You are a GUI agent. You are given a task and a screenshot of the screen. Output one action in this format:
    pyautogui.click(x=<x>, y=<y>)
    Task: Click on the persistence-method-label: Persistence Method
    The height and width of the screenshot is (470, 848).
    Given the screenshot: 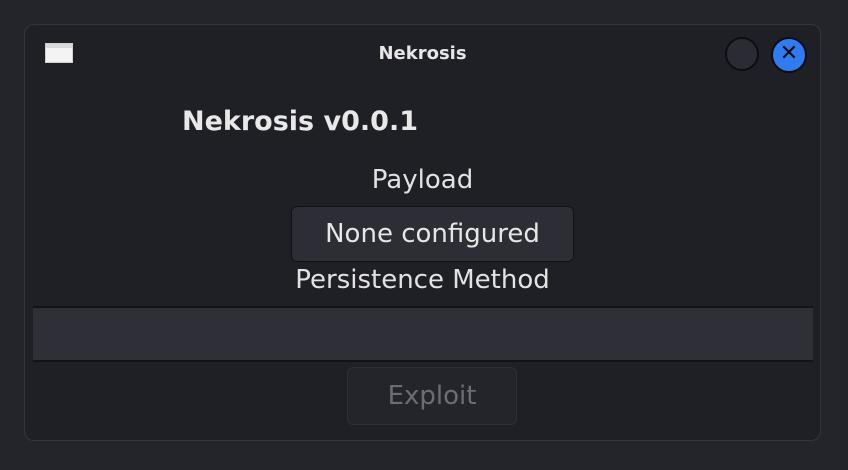 What is the action you would take?
    pyautogui.click(x=422, y=280)
    